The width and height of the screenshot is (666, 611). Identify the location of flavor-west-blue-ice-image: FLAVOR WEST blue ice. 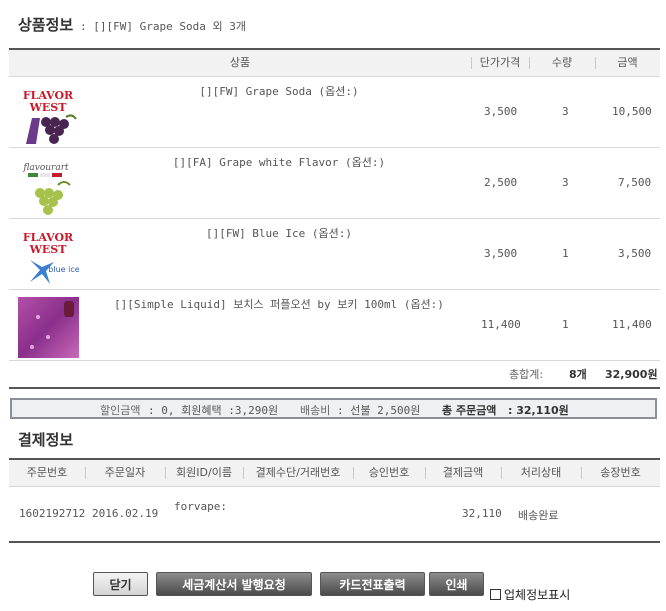
(49, 256).